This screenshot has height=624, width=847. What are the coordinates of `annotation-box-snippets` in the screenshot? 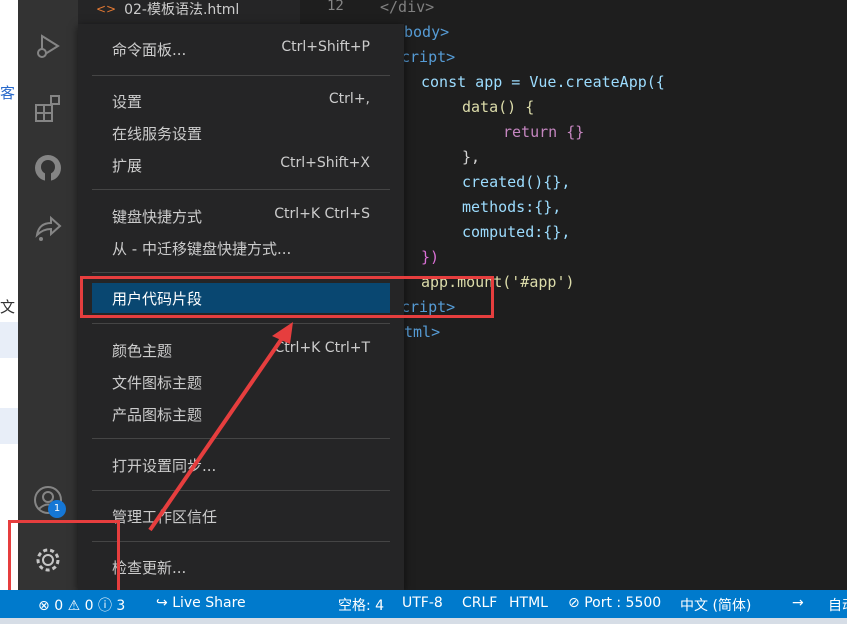 It's located at (287, 297).